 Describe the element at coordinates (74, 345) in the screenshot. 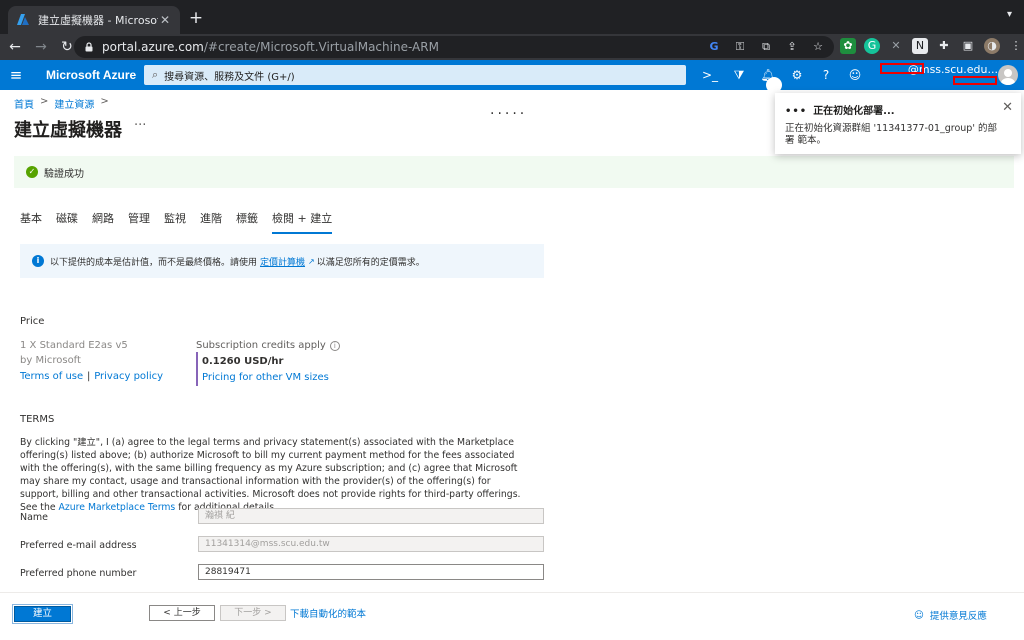

I see `product-name: 1 X Standard E2as v5` at that location.